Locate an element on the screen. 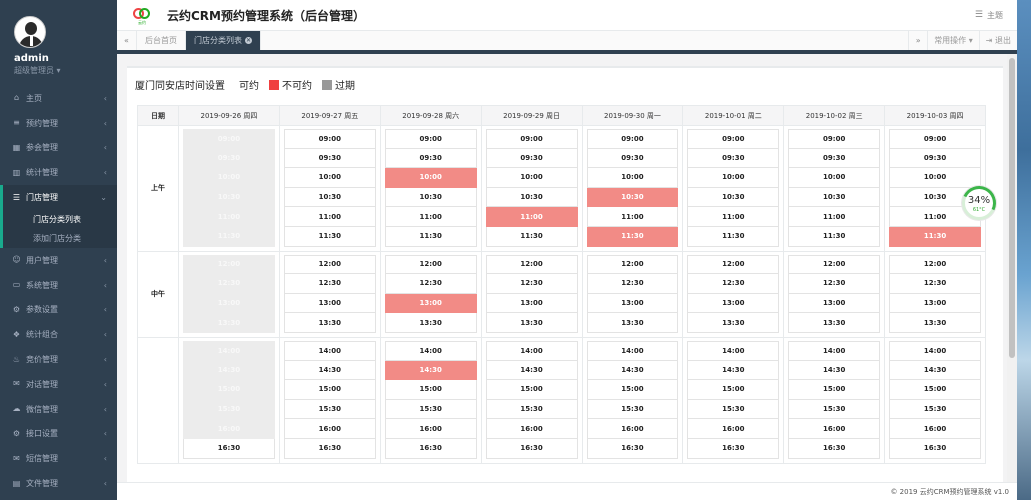  sidebar-item-9: ♨ 竞价管理 ‹ is located at coordinates (58, 359).